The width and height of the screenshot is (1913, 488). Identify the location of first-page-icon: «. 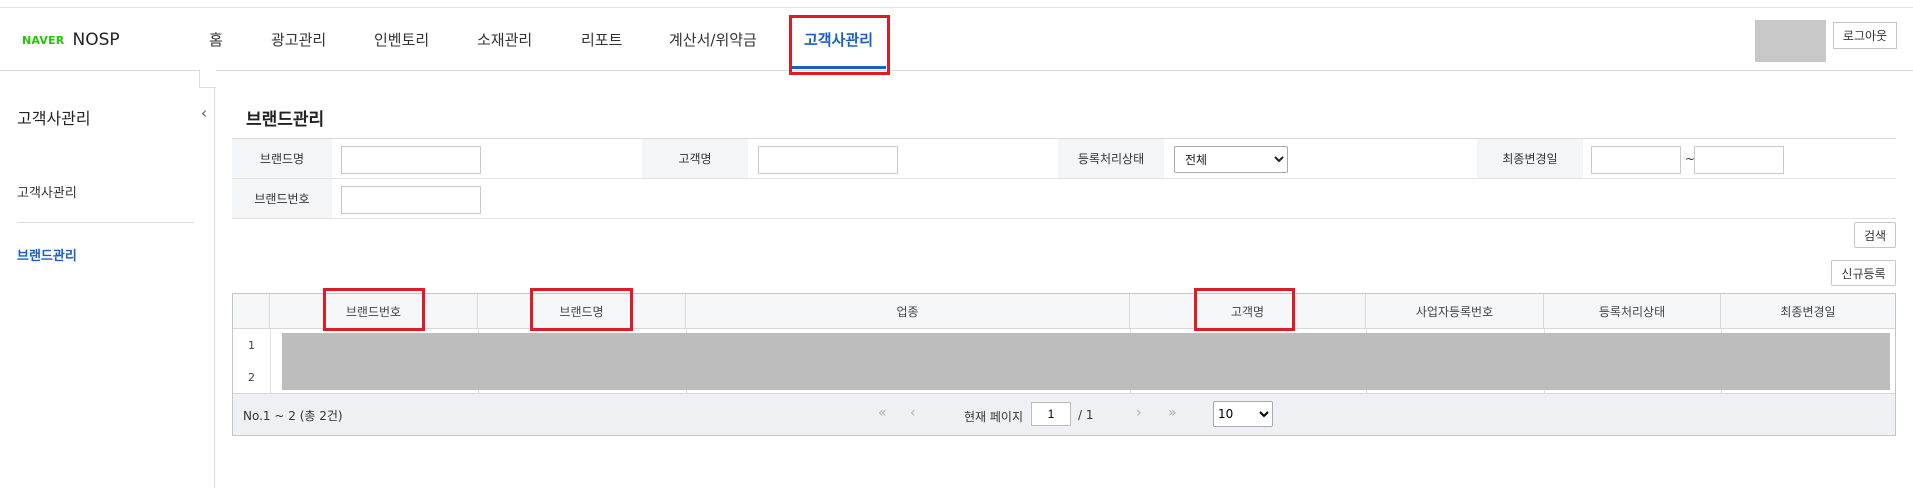
(882, 413).